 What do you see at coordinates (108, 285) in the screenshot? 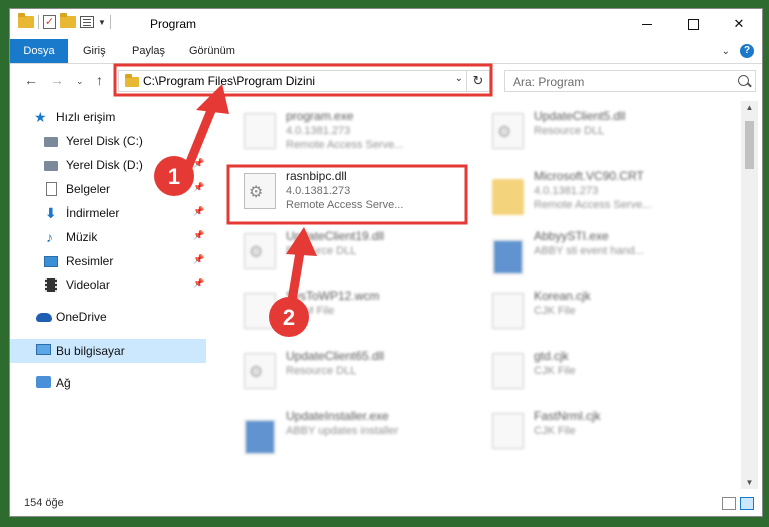
I see `sidebar-item-videos: Videolar 📌` at bounding box center [108, 285].